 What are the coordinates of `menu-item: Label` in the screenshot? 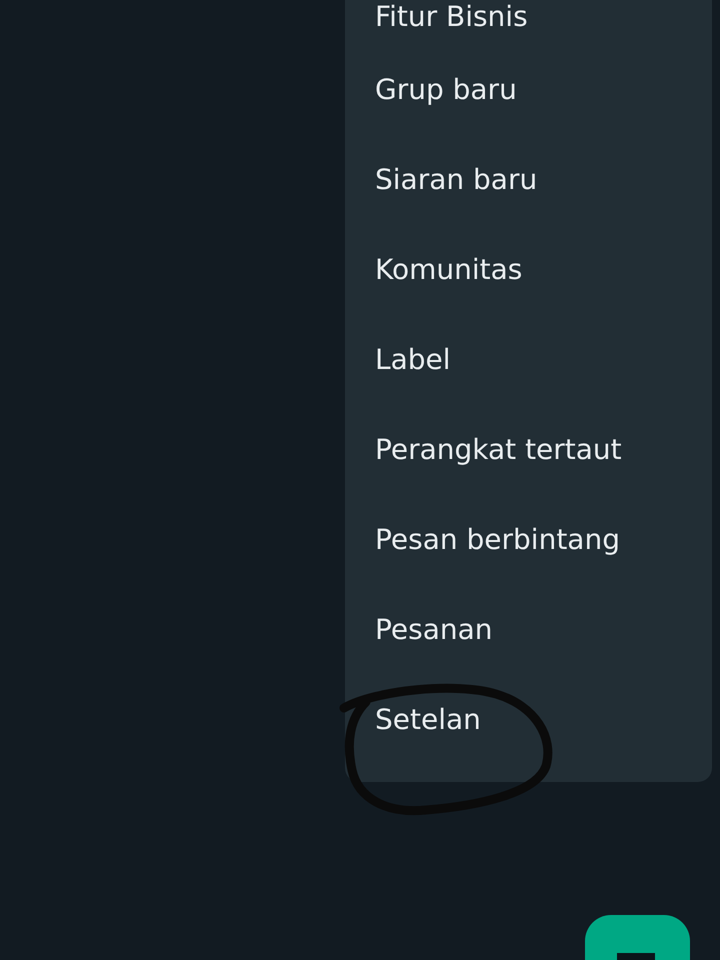 It's located at (413, 359).